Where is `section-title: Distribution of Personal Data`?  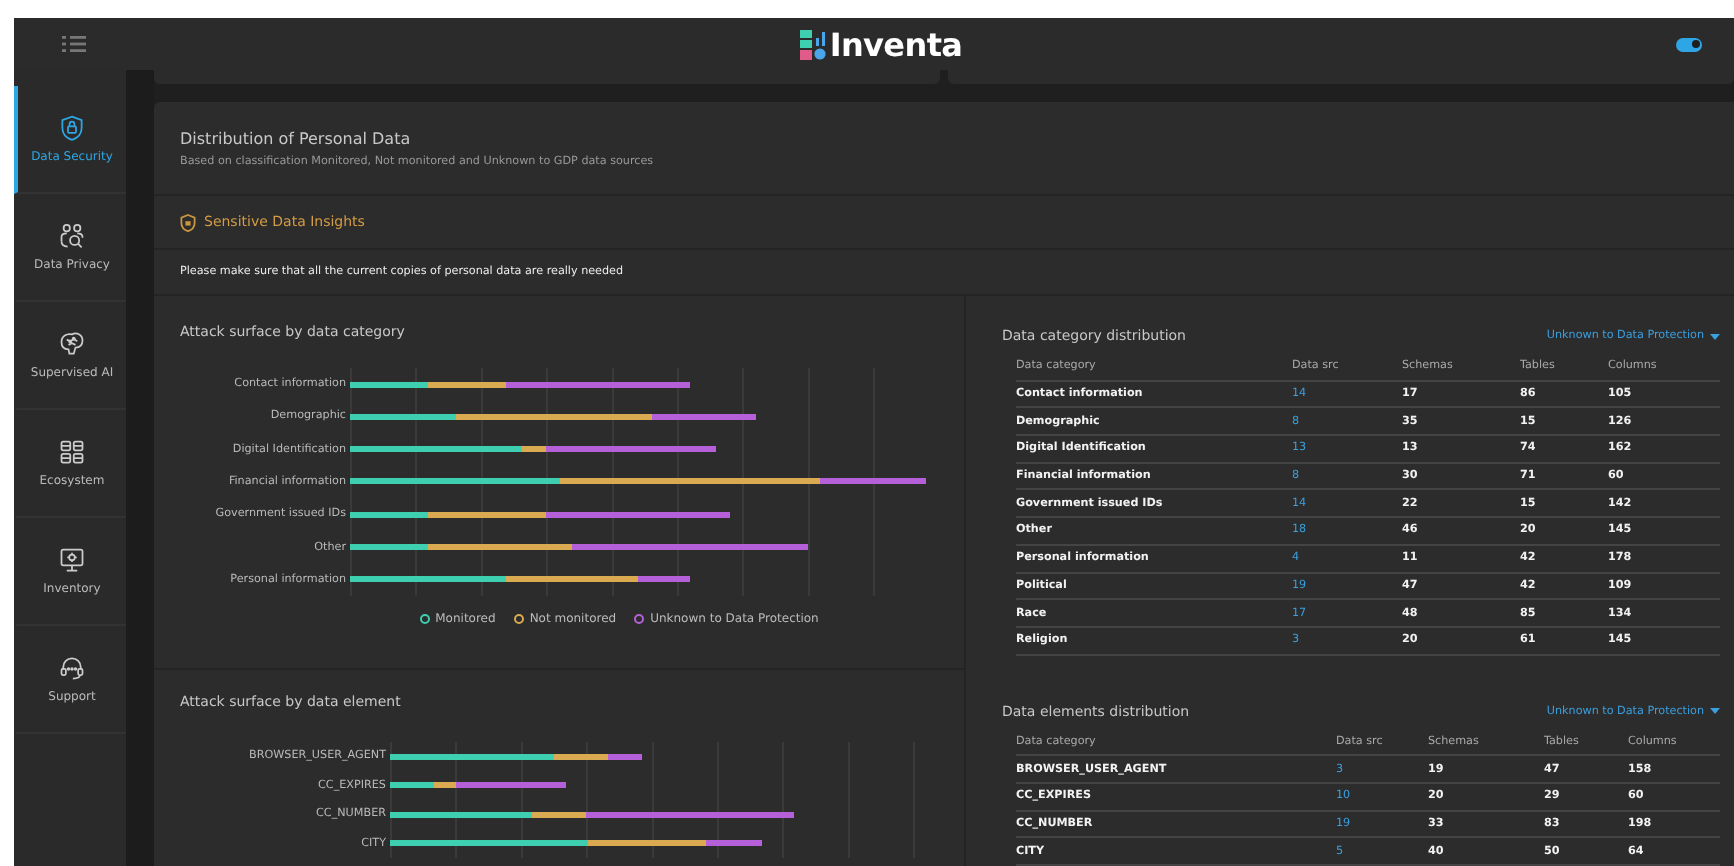
section-title: Distribution of Personal Data is located at coordinates (296, 138).